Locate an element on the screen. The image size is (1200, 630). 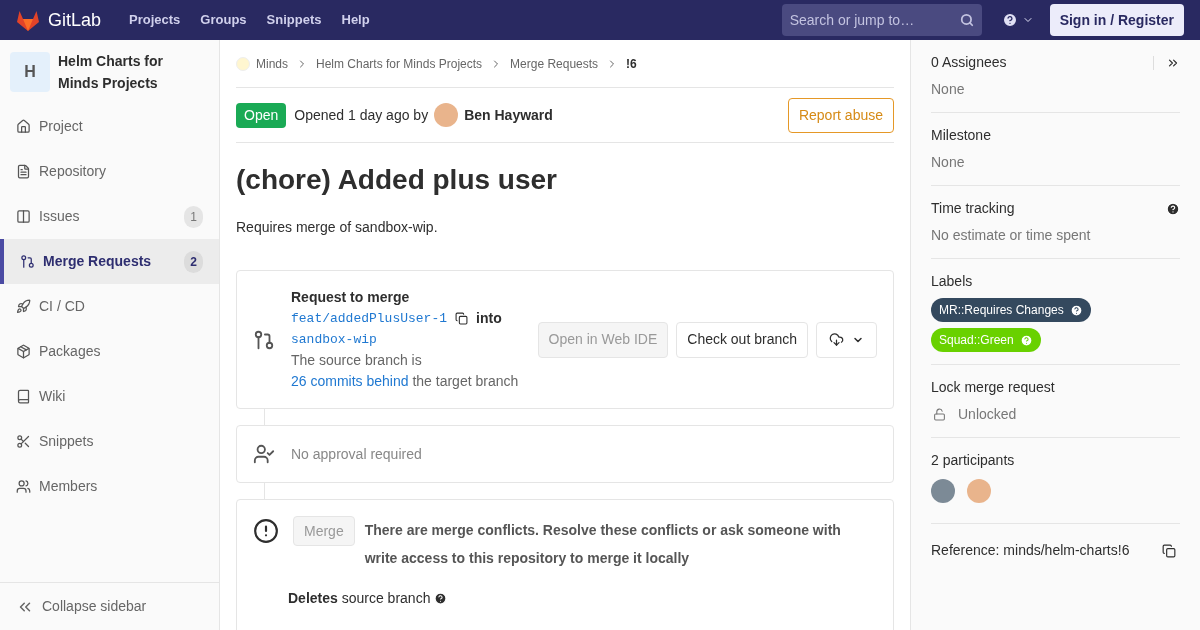
participants-title: 2 participants is located at coordinates (973, 460).